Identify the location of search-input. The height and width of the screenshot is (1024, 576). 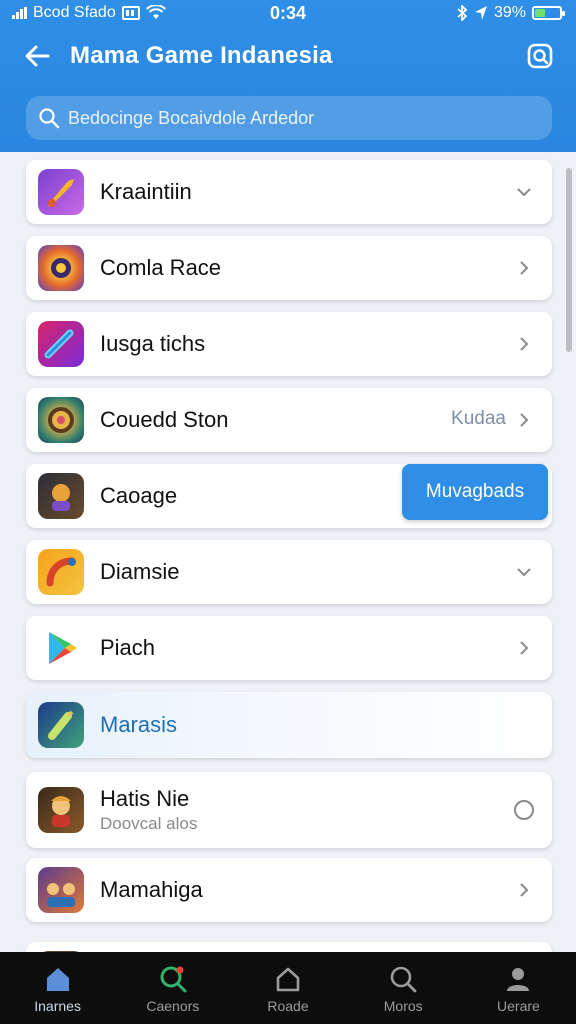
(288, 118).